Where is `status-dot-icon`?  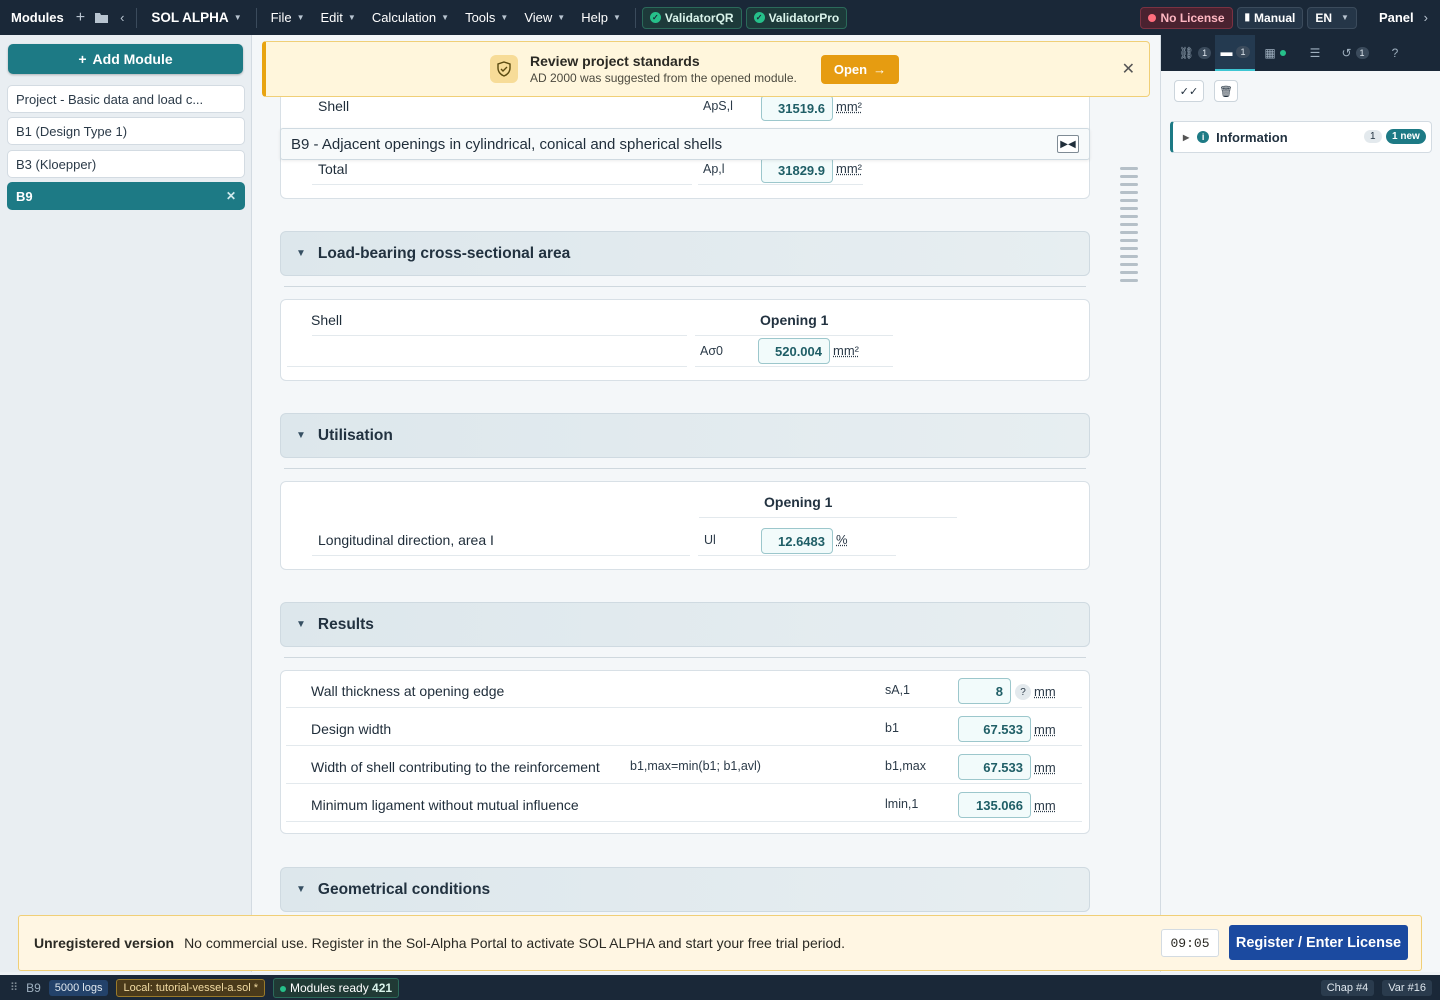 status-dot-icon is located at coordinates (1282, 53).